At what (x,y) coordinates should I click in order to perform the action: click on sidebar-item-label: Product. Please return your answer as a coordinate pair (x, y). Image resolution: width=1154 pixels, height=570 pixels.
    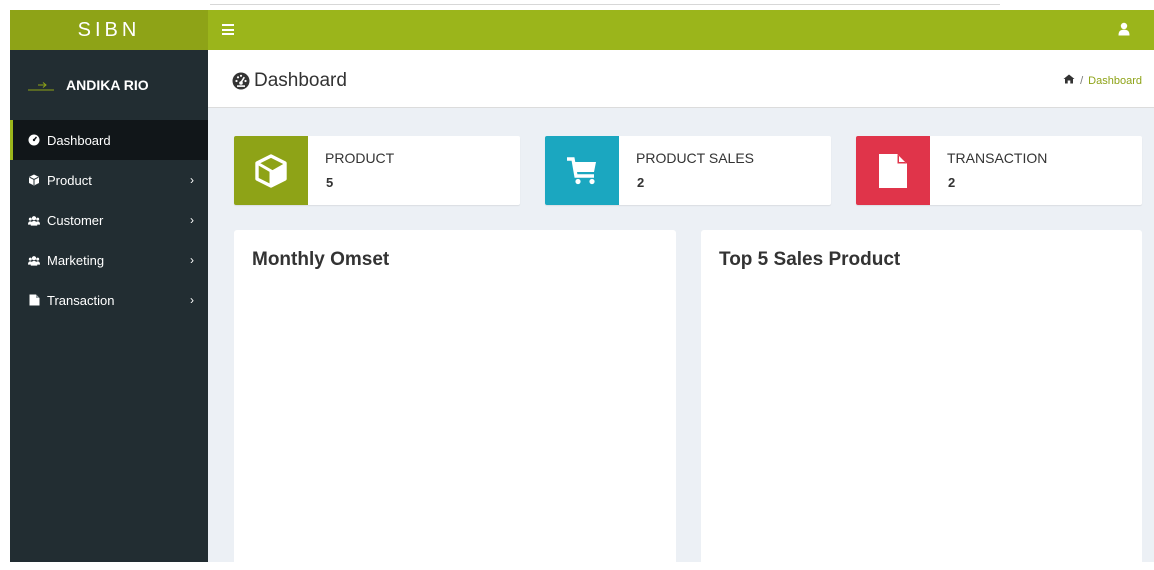
    Looking at the image, I should click on (69, 180).